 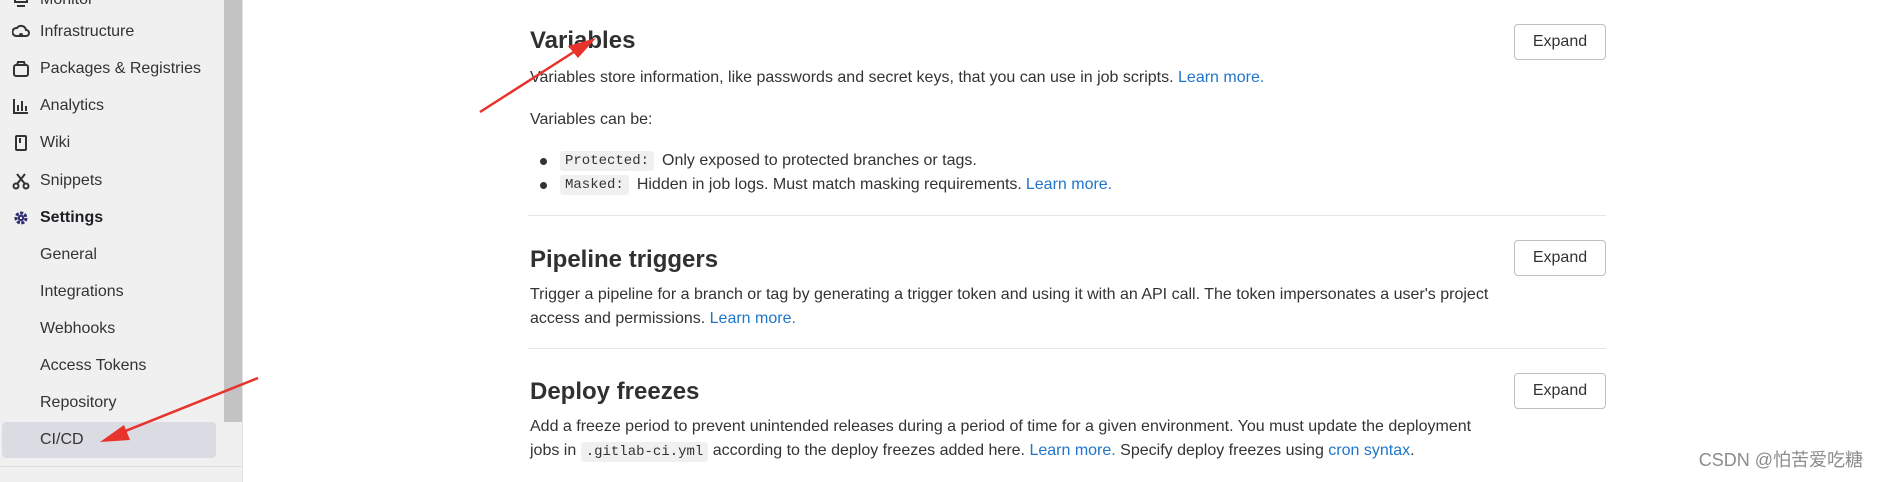 I want to click on sidebar-subitem-label: Integrations, so click(x=82, y=291).